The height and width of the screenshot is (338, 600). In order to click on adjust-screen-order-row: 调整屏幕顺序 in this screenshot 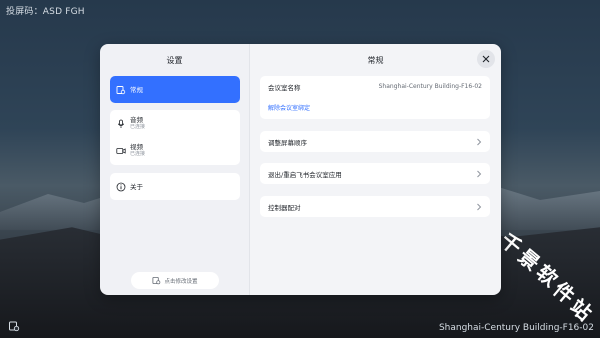, I will do `click(375, 141)`.